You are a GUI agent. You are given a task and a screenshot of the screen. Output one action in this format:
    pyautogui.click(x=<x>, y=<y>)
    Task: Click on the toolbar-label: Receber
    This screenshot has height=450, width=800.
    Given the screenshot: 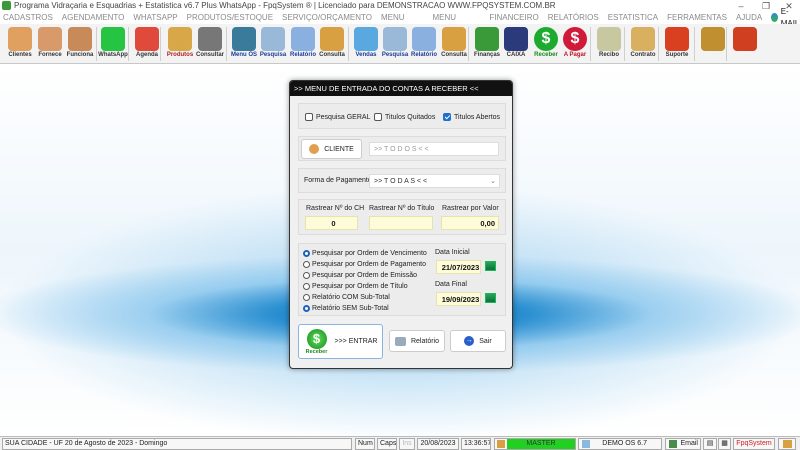 What is the action you would take?
    pyautogui.click(x=546, y=55)
    